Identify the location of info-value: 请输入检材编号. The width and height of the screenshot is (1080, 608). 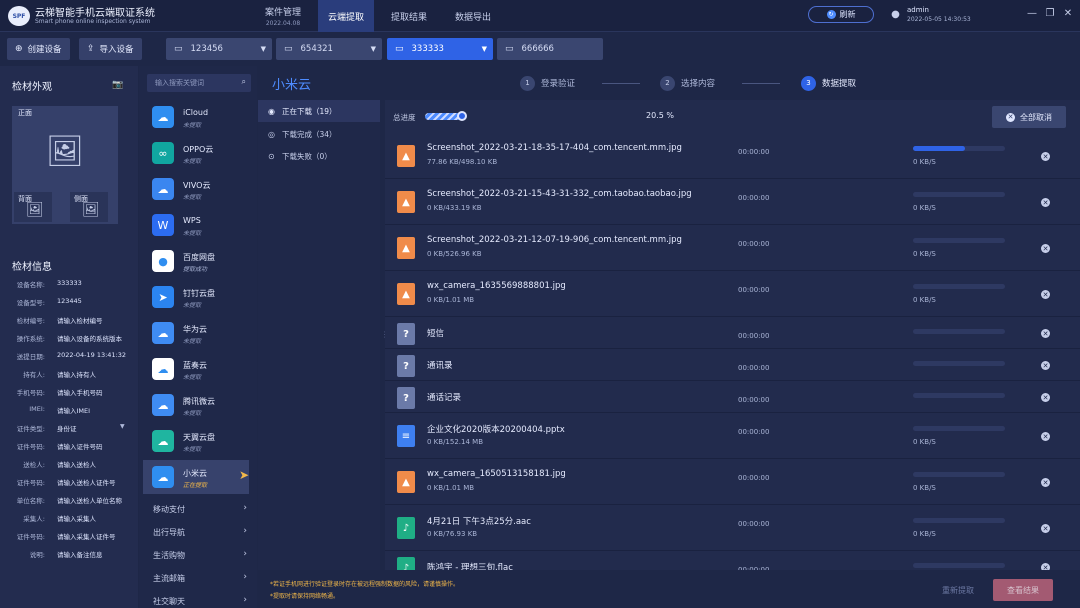
(80, 320).